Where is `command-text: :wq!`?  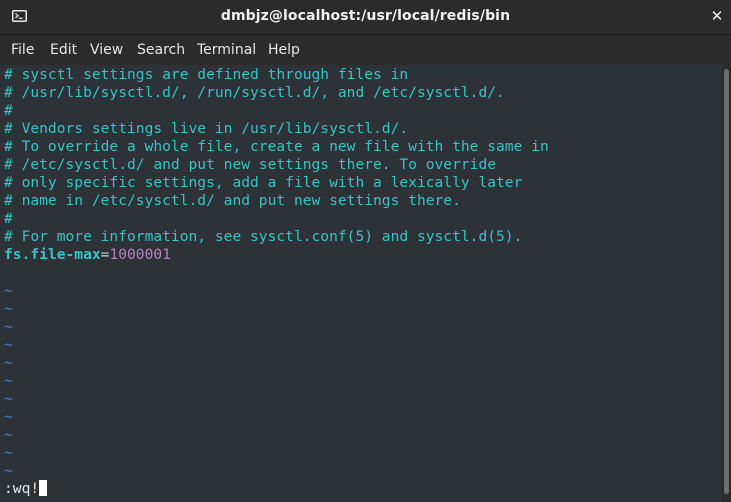 command-text: :wq! is located at coordinates (22, 488).